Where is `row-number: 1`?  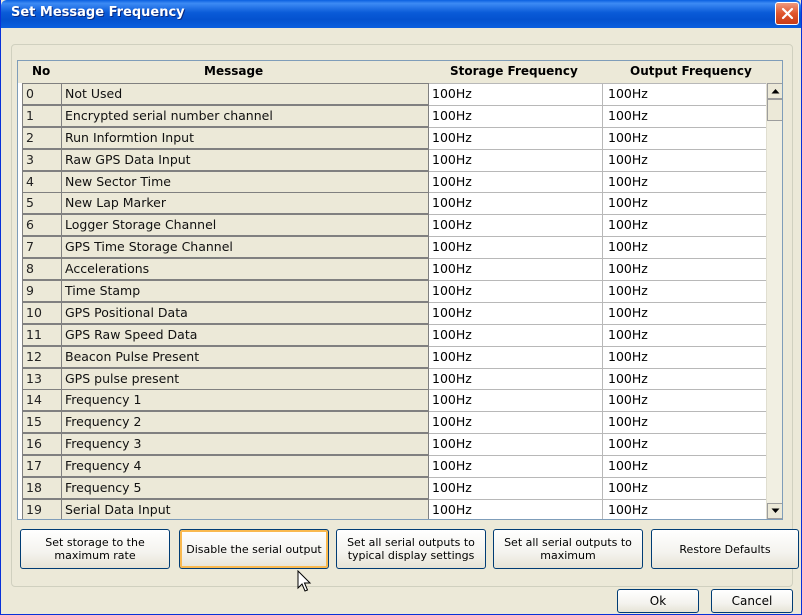
row-number: 1 is located at coordinates (42, 115).